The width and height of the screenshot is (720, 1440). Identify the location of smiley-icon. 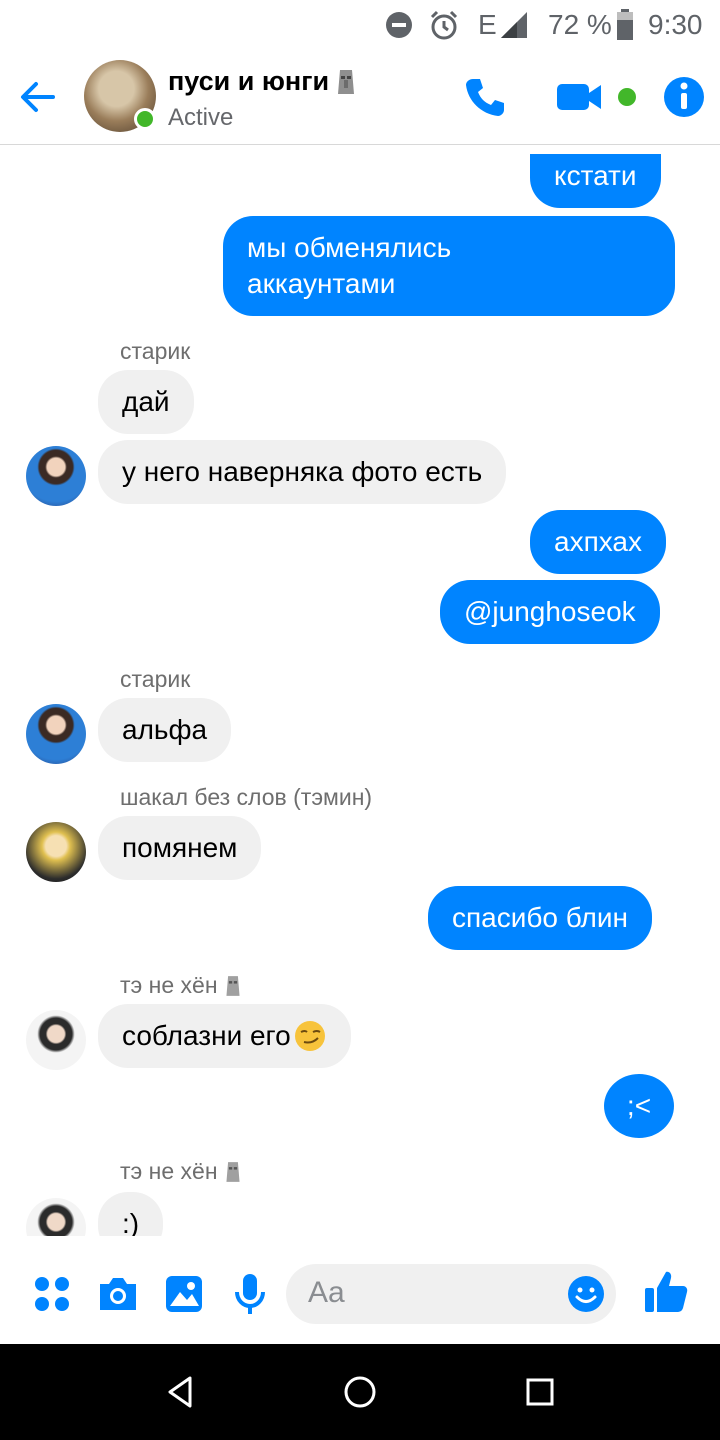
(586, 1294).